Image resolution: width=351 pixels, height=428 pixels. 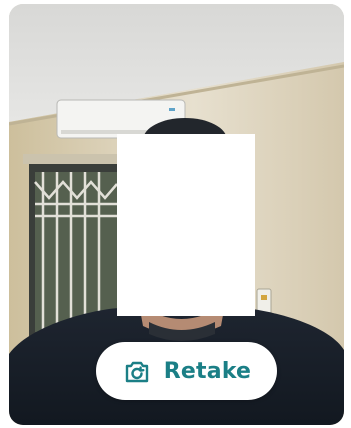 What do you see at coordinates (137, 371) in the screenshot?
I see `camera-rotate-icon` at bounding box center [137, 371].